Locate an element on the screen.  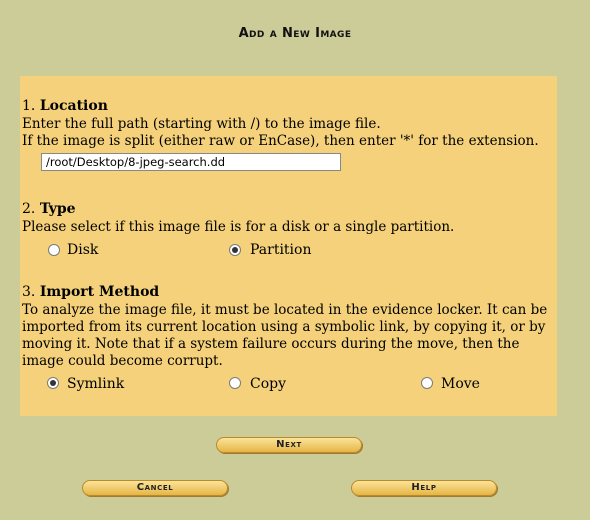
import-copy-radio is located at coordinates (235, 383).